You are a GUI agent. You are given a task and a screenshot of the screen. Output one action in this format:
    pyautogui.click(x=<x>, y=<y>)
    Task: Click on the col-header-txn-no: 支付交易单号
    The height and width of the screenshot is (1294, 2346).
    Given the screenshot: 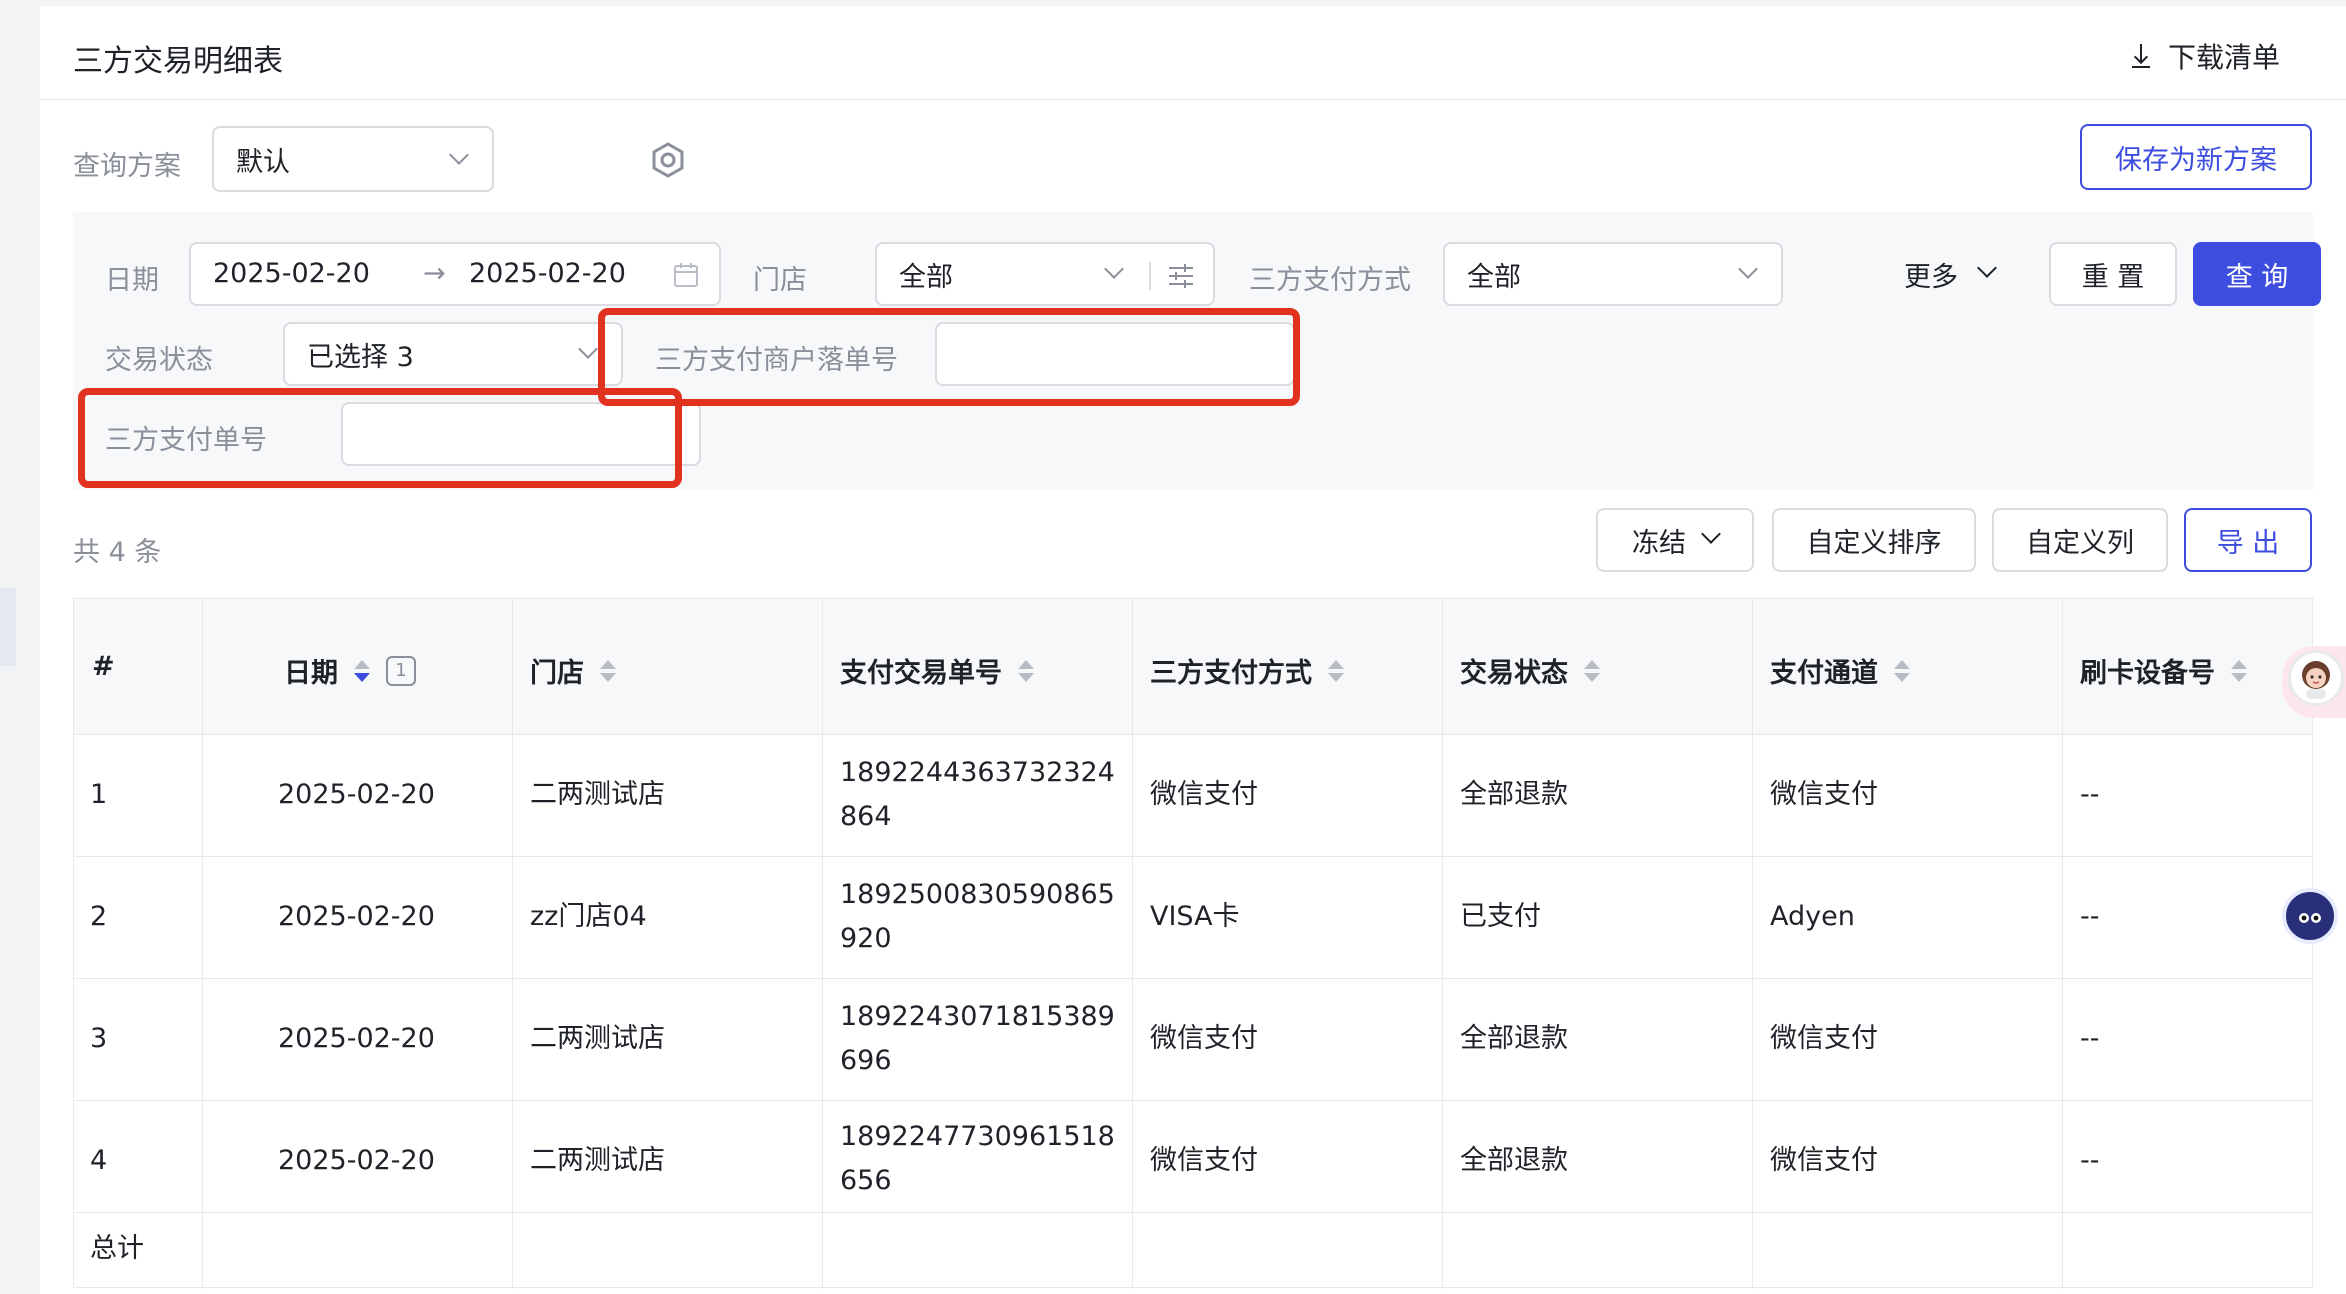 What is the action you would take?
    pyautogui.click(x=937, y=670)
    